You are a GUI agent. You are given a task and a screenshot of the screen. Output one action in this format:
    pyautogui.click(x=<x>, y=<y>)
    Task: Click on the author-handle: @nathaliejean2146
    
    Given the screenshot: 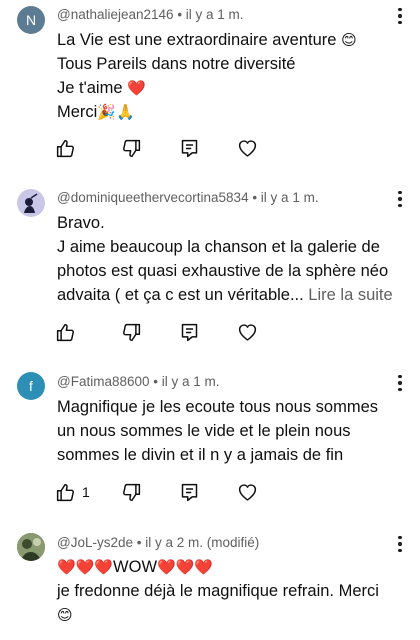 What is the action you would take?
    pyautogui.click(x=115, y=14)
    